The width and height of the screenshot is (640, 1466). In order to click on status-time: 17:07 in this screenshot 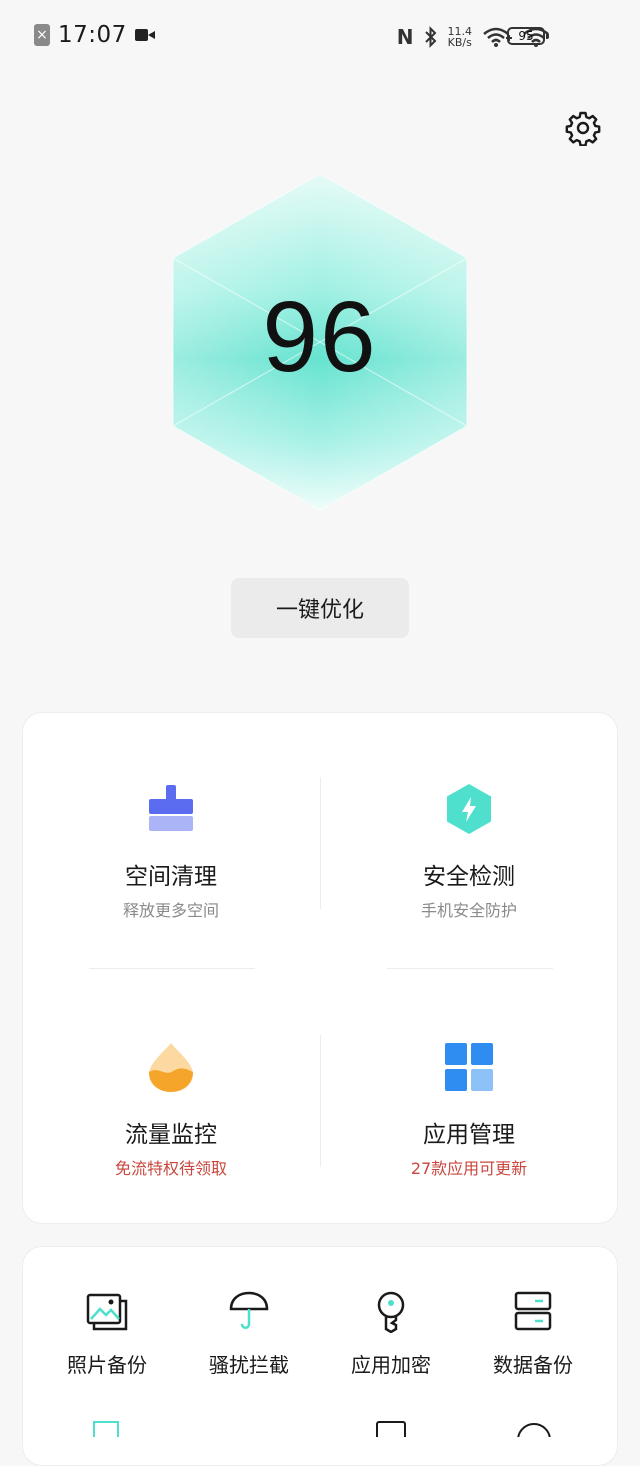, I will do `click(92, 35)`.